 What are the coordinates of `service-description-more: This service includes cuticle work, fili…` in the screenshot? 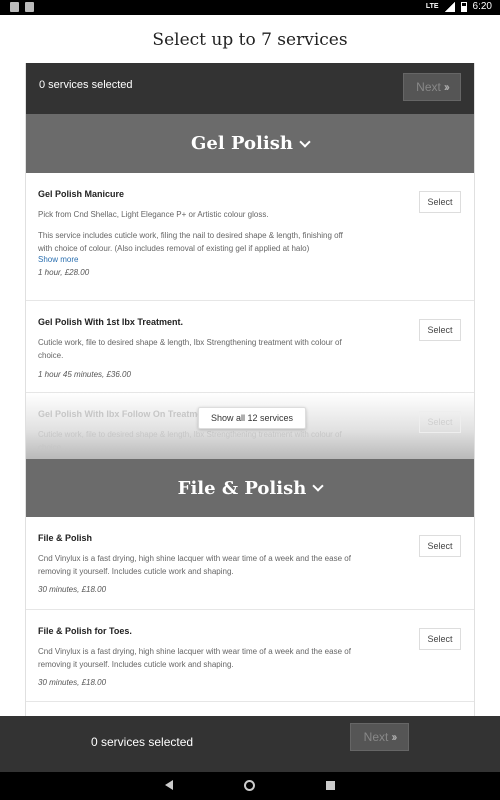 It's located at (190, 242).